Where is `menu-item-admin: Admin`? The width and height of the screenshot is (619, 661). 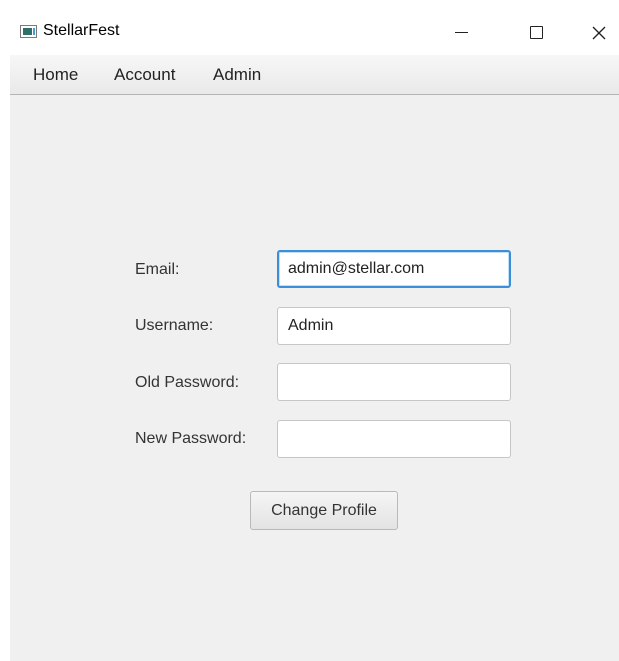
menu-item-admin: Admin is located at coordinates (237, 75).